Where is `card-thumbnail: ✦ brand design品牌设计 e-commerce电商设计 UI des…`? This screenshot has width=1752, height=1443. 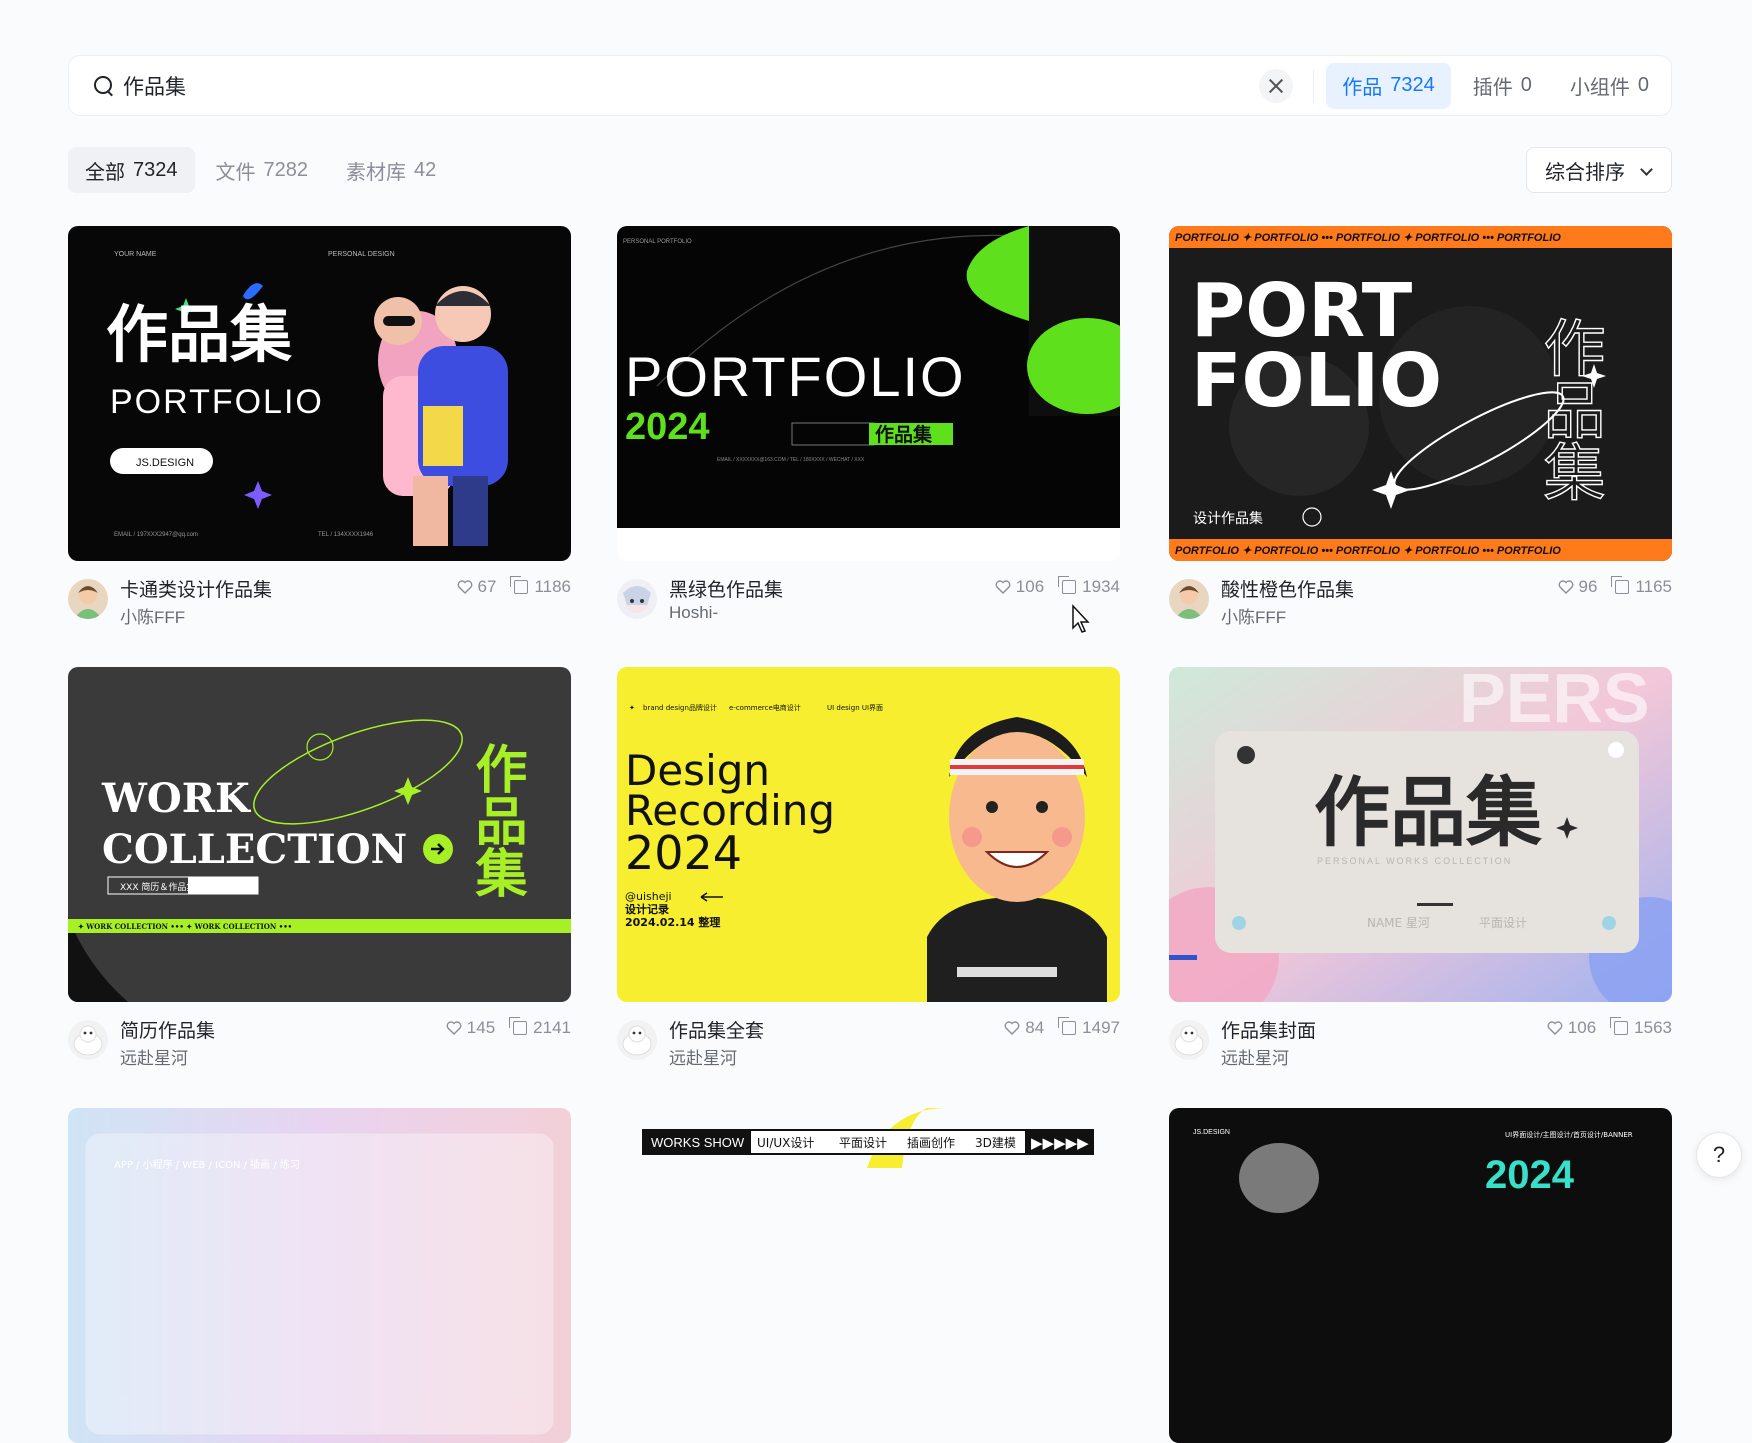
card-thumbnail: ✦ brand design品牌设计 e-commerce电商设计 UI des… is located at coordinates (868, 834).